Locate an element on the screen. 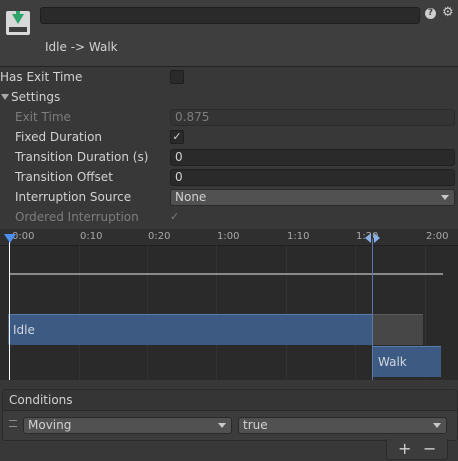  timeline-ruler: 0:00 0:10 0:20 1:00 1:10 1:20 2:00 is located at coordinates (229, 237).